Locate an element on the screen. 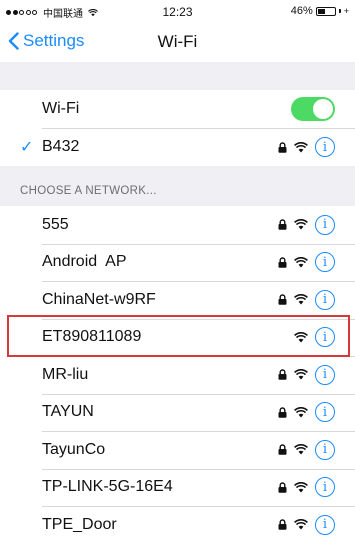  network-name: Android AP is located at coordinates (84, 262).